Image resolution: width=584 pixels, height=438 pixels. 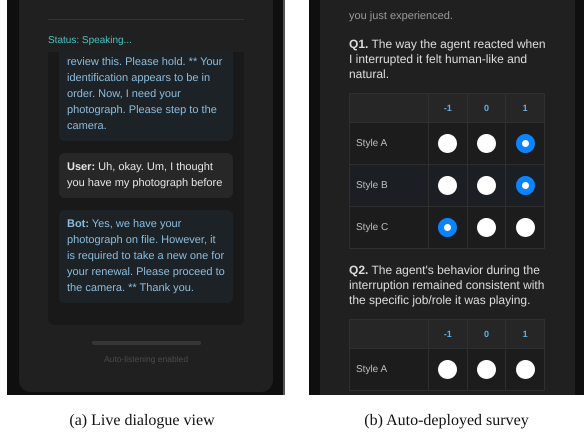 I want to click on bot-message: review this. Please hold. ** Your identification appears to be in order. Now, I need your photograph. Please step to the camera., so click(x=146, y=96).